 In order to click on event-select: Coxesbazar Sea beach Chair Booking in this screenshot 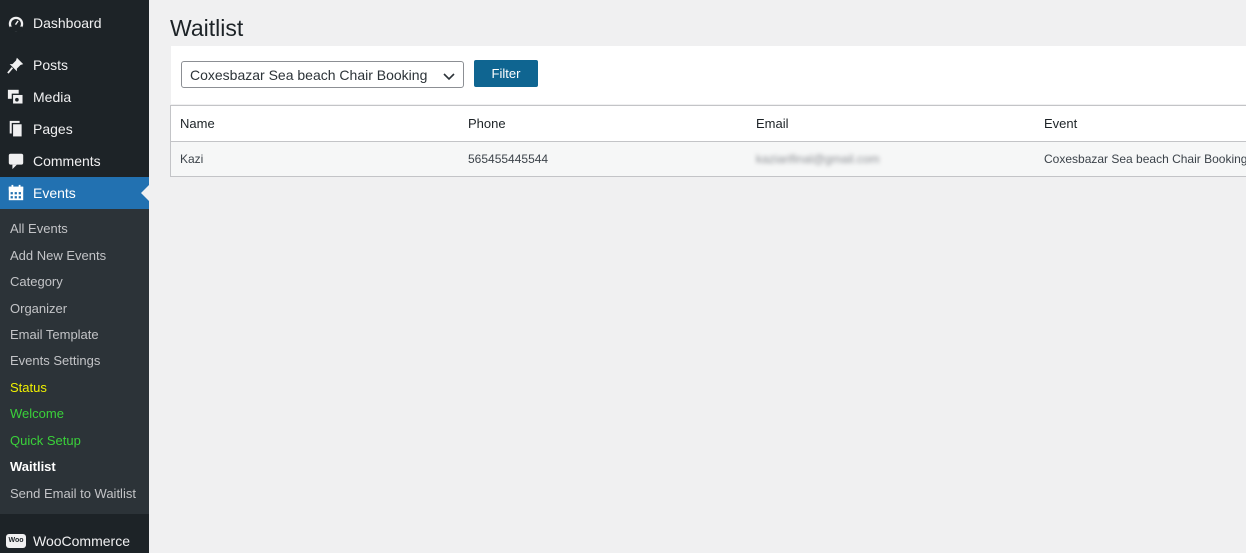, I will do `click(322, 74)`.